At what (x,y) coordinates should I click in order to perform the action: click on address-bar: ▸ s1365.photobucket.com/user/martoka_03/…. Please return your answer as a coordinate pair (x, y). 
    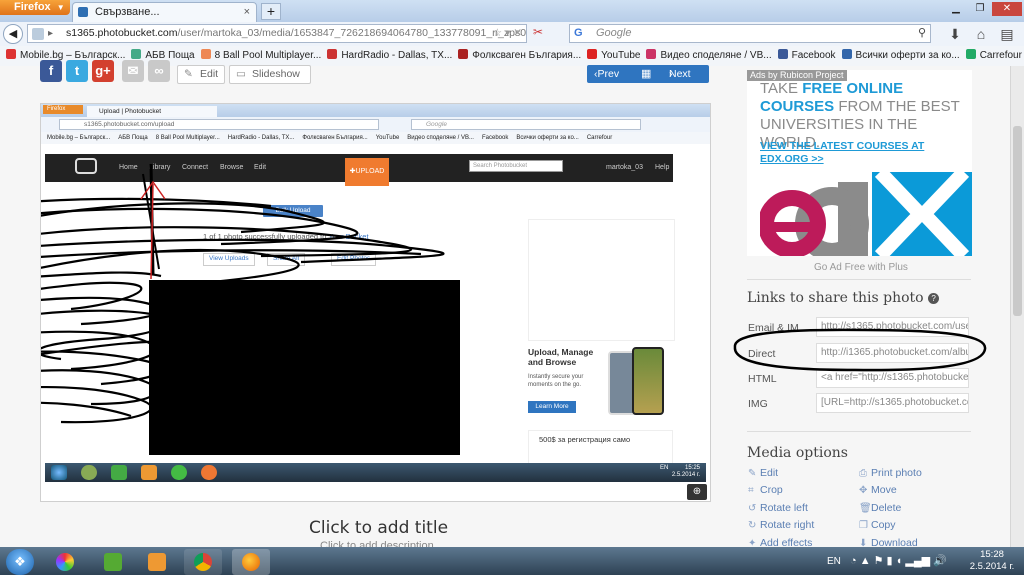
    Looking at the image, I should click on (277, 33).